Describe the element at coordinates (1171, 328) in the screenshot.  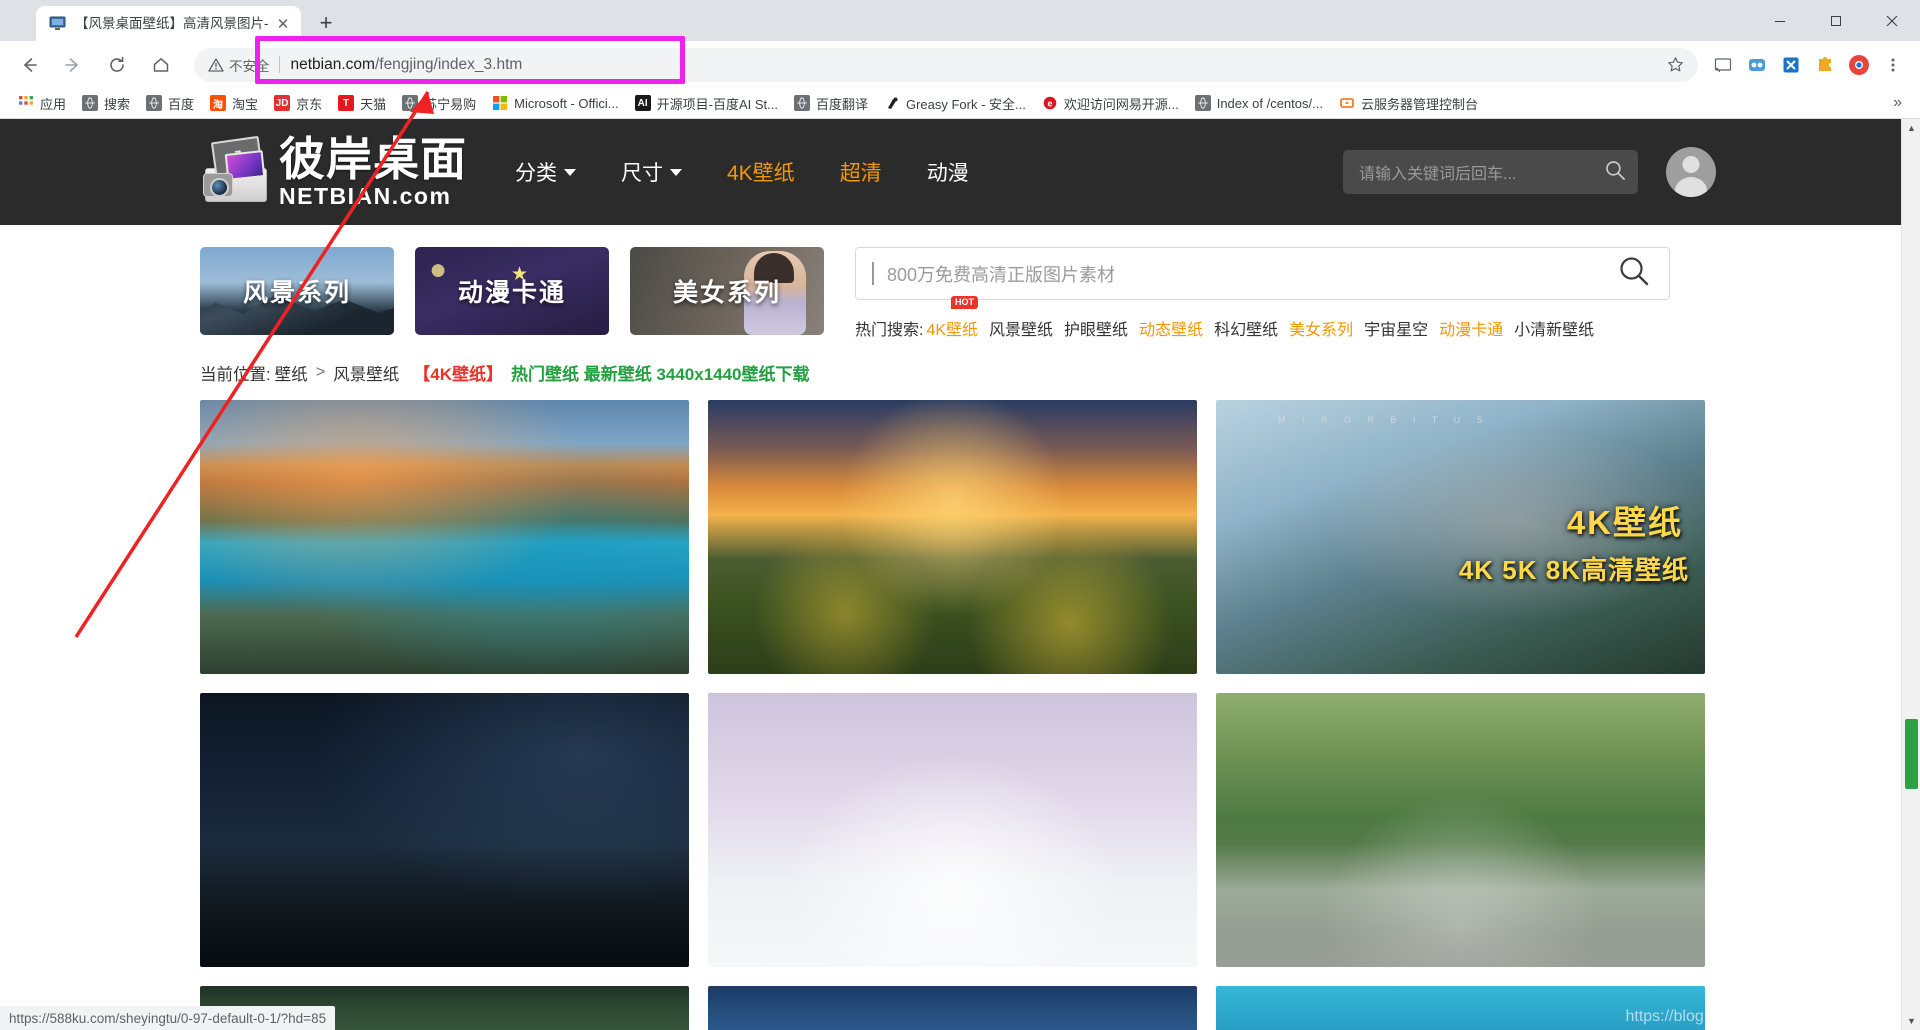
I see `hot-tag: 动态壁纸` at that location.